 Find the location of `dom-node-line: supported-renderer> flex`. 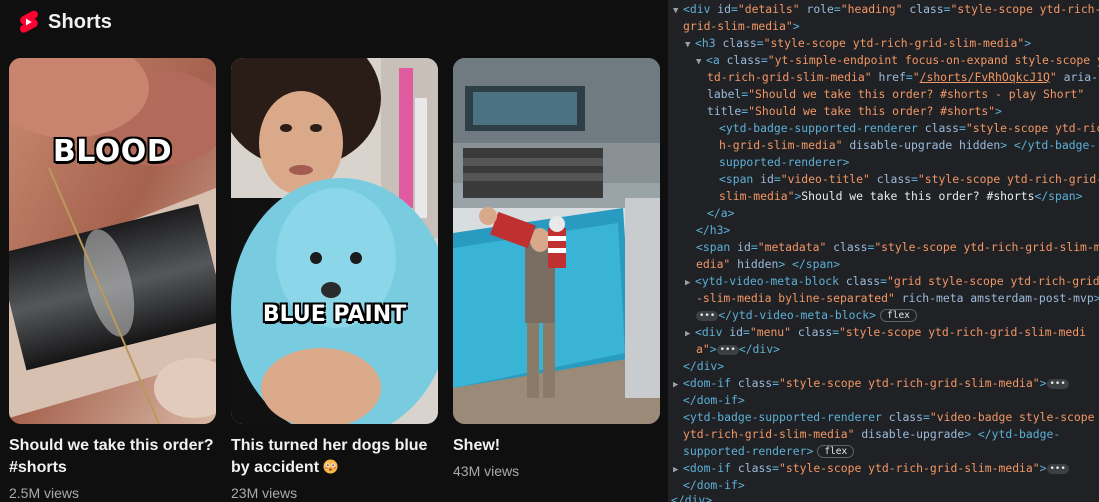

dom-node-line: supported-renderer> flex is located at coordinates (769, 451).